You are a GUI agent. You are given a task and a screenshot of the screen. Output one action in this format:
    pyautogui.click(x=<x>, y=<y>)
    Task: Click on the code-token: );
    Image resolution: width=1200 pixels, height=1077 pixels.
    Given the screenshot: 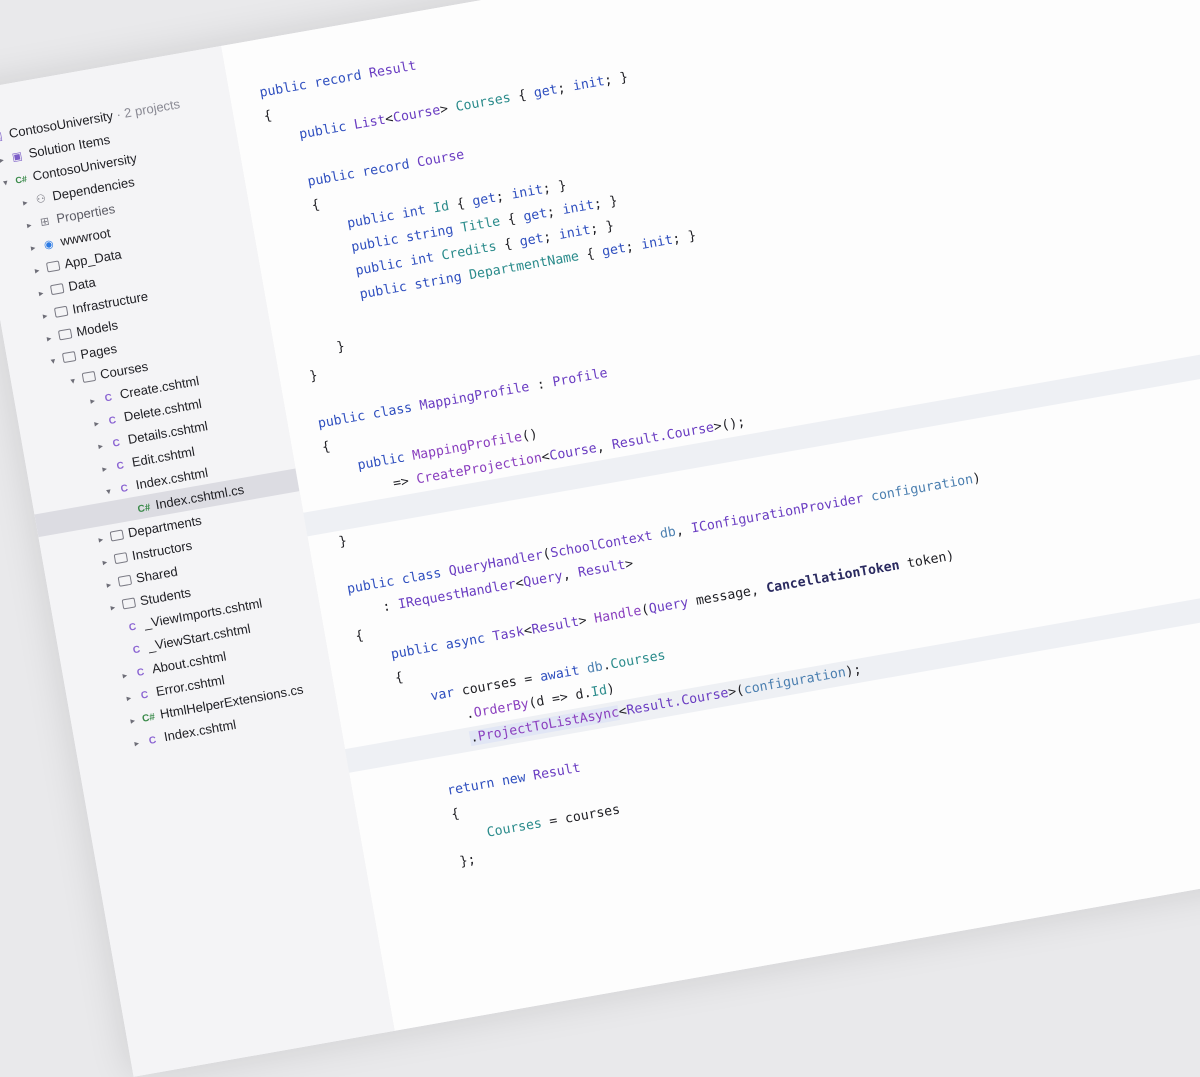 What is the action you would take?
    pyautogui.click(x=853, y=671)
    